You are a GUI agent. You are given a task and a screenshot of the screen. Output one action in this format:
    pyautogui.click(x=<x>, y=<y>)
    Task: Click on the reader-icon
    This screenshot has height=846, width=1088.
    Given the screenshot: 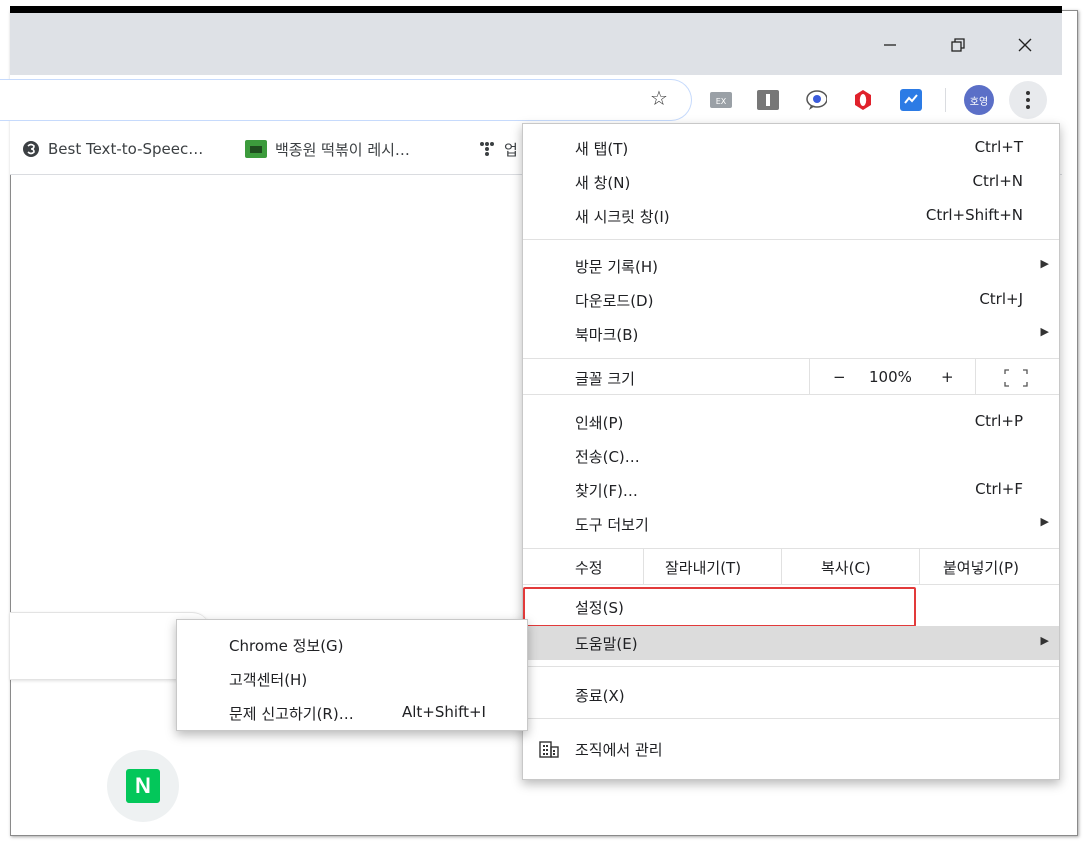 What is the action you would take?
    pyautogui.click(x=816, y=100)
    